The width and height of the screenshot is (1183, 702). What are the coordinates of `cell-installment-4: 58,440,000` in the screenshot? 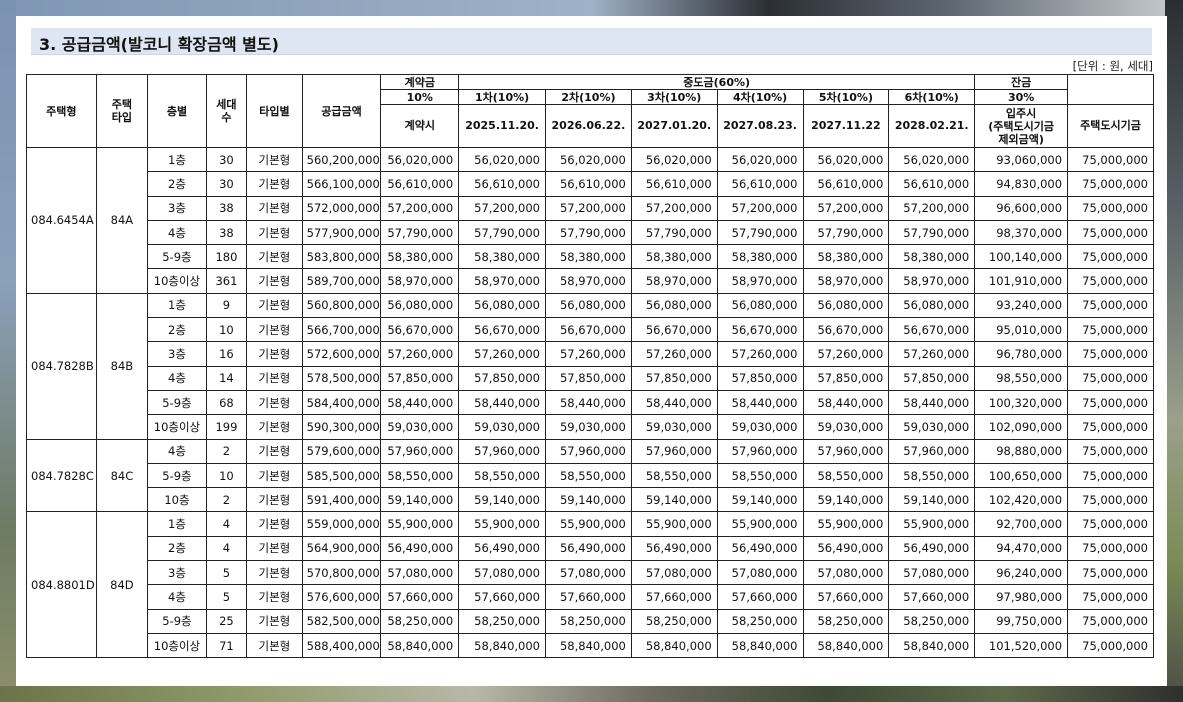 It's located at (760, 402).